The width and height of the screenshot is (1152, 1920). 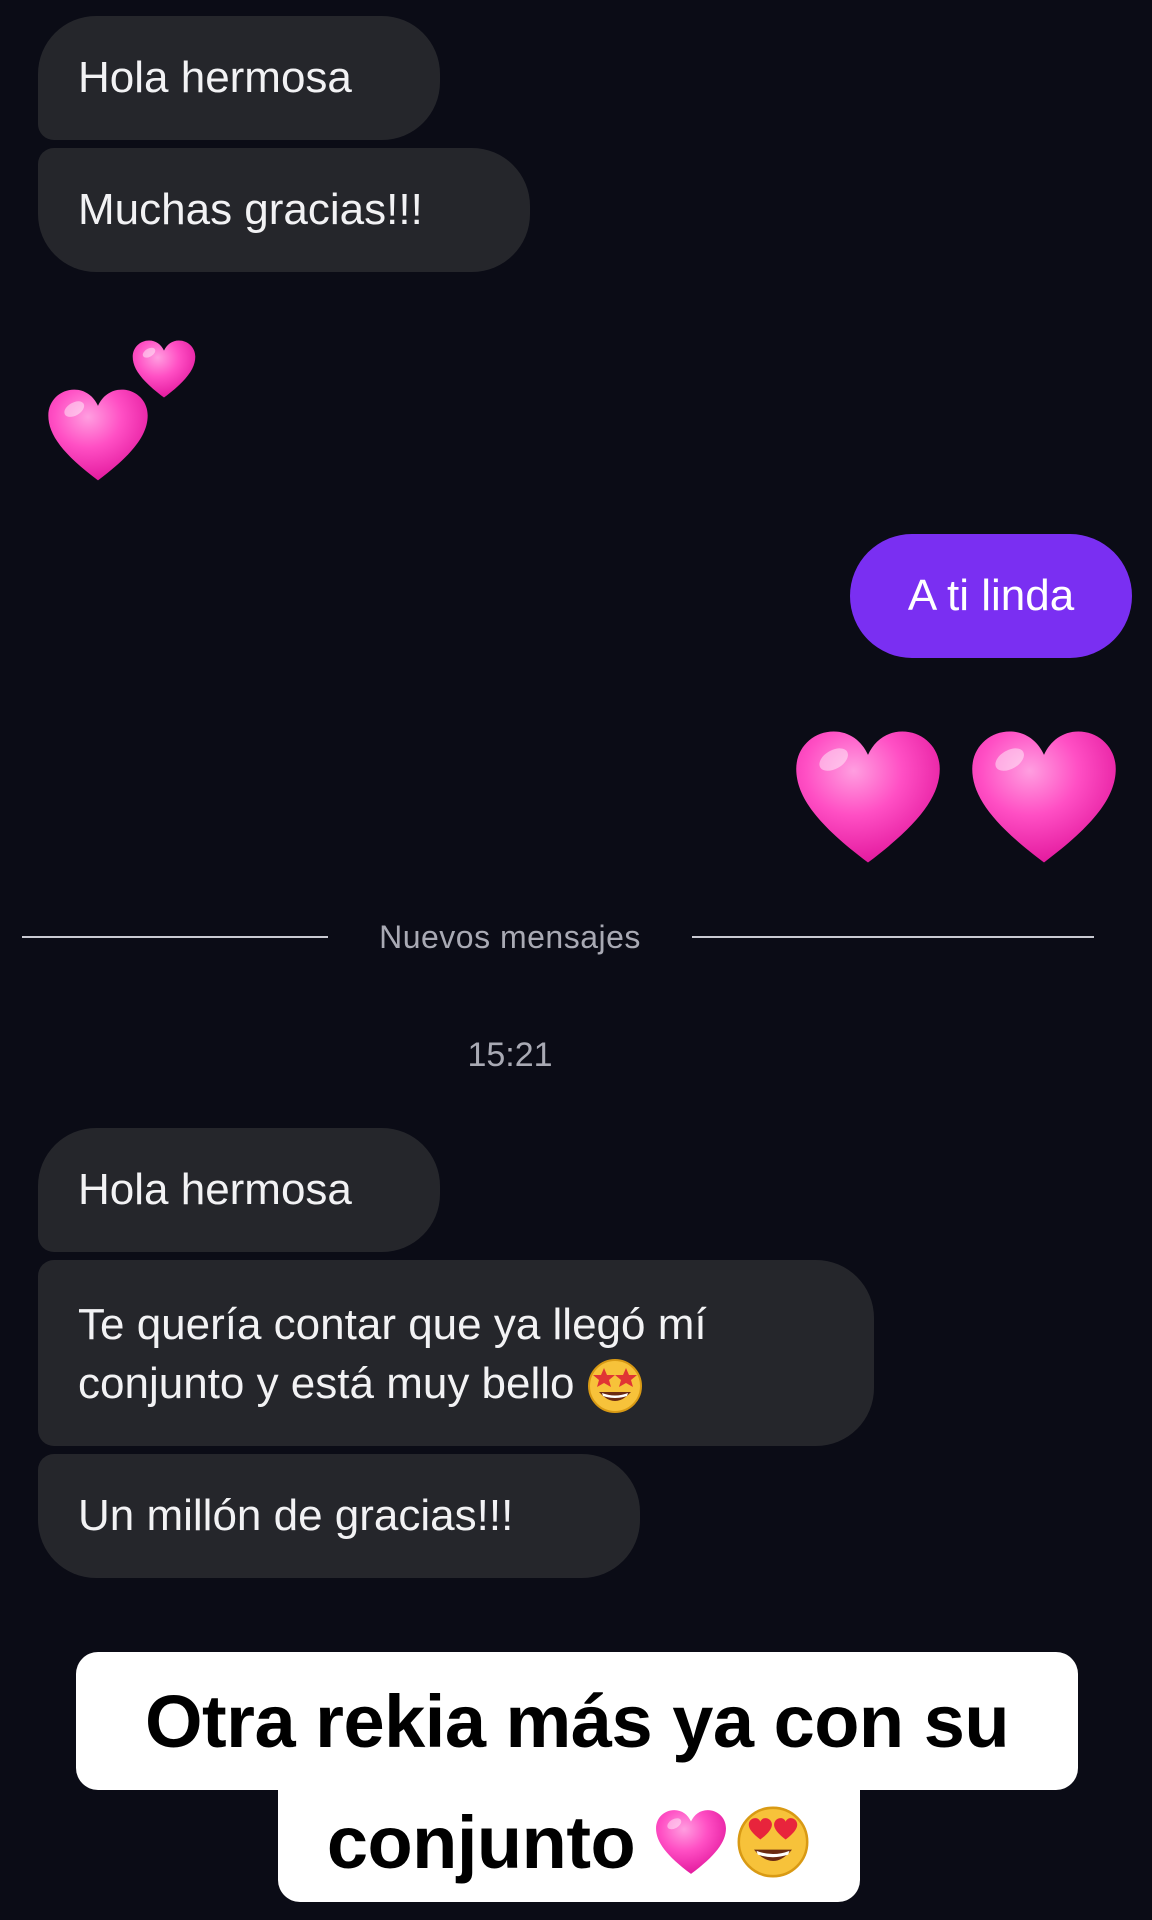 What do you see at coordinates (392, 1324) in the screenshot?
I see `message-line: Te quería contar que ya llegó mí` at bounding box center [392, 1324].